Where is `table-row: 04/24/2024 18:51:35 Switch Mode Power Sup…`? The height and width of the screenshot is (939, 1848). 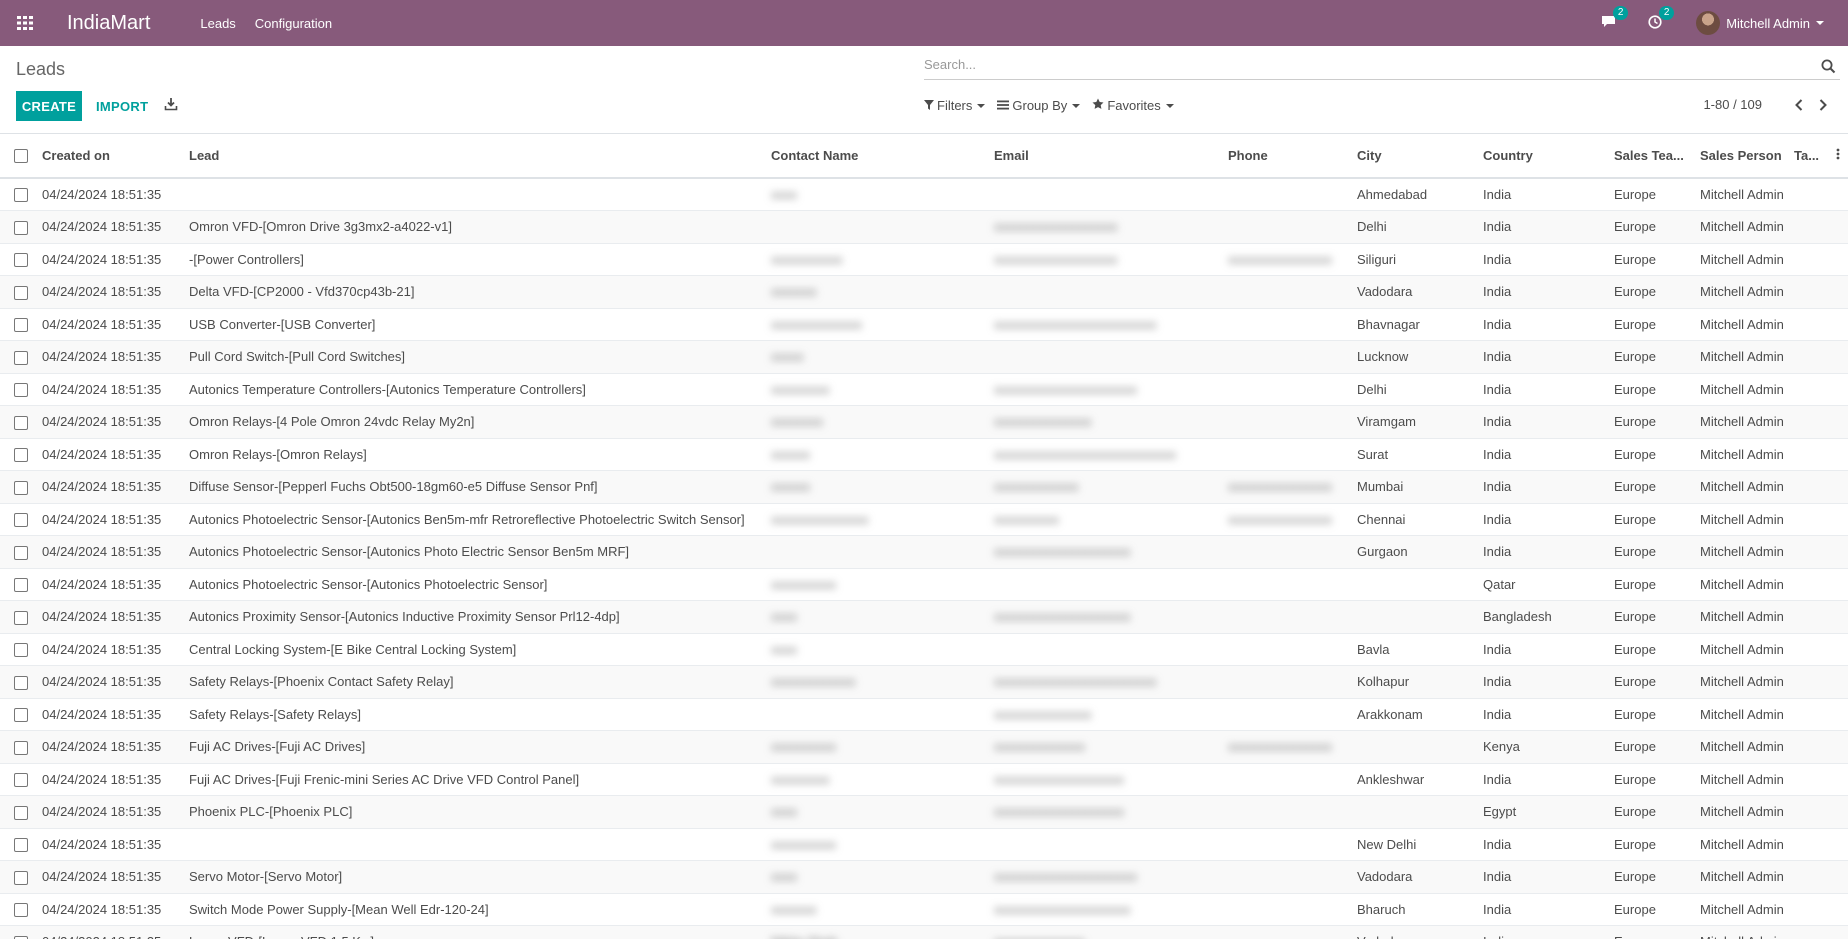 table-row: 04/24/2024 18:51:35 Switch Mode Power Sup… is located at coordinates (924, 909).